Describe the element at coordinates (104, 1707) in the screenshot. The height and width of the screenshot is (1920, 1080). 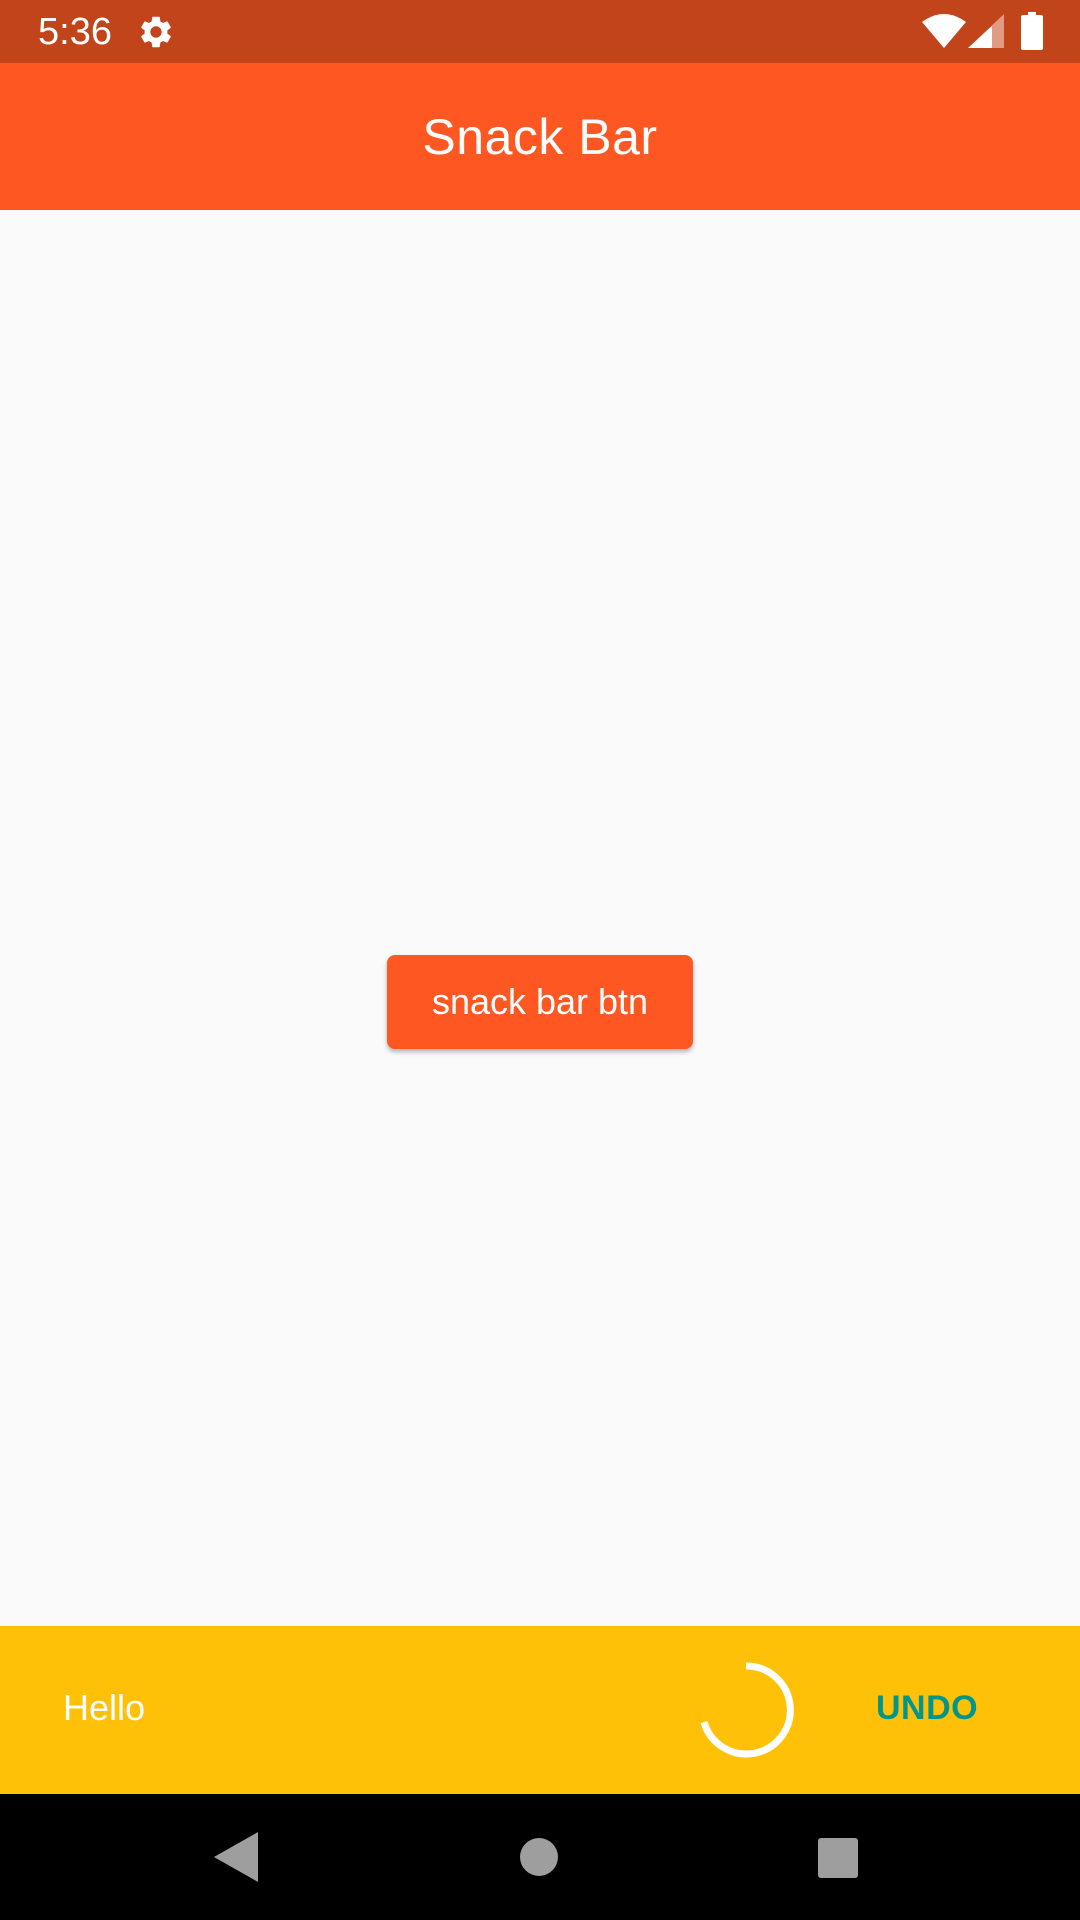
I see `snackbar-message: Hello` at that location.